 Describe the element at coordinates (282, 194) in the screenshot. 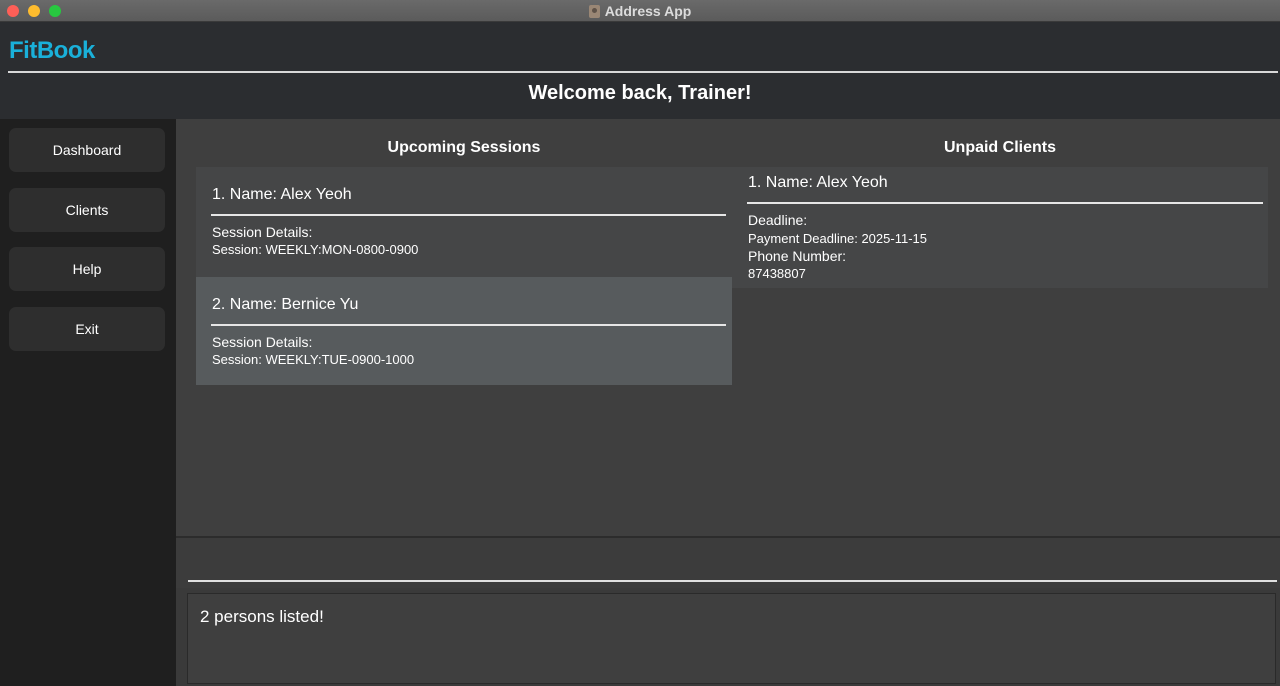

I see `session-client-name: 1. Name: Alex Yeoh` at that location.